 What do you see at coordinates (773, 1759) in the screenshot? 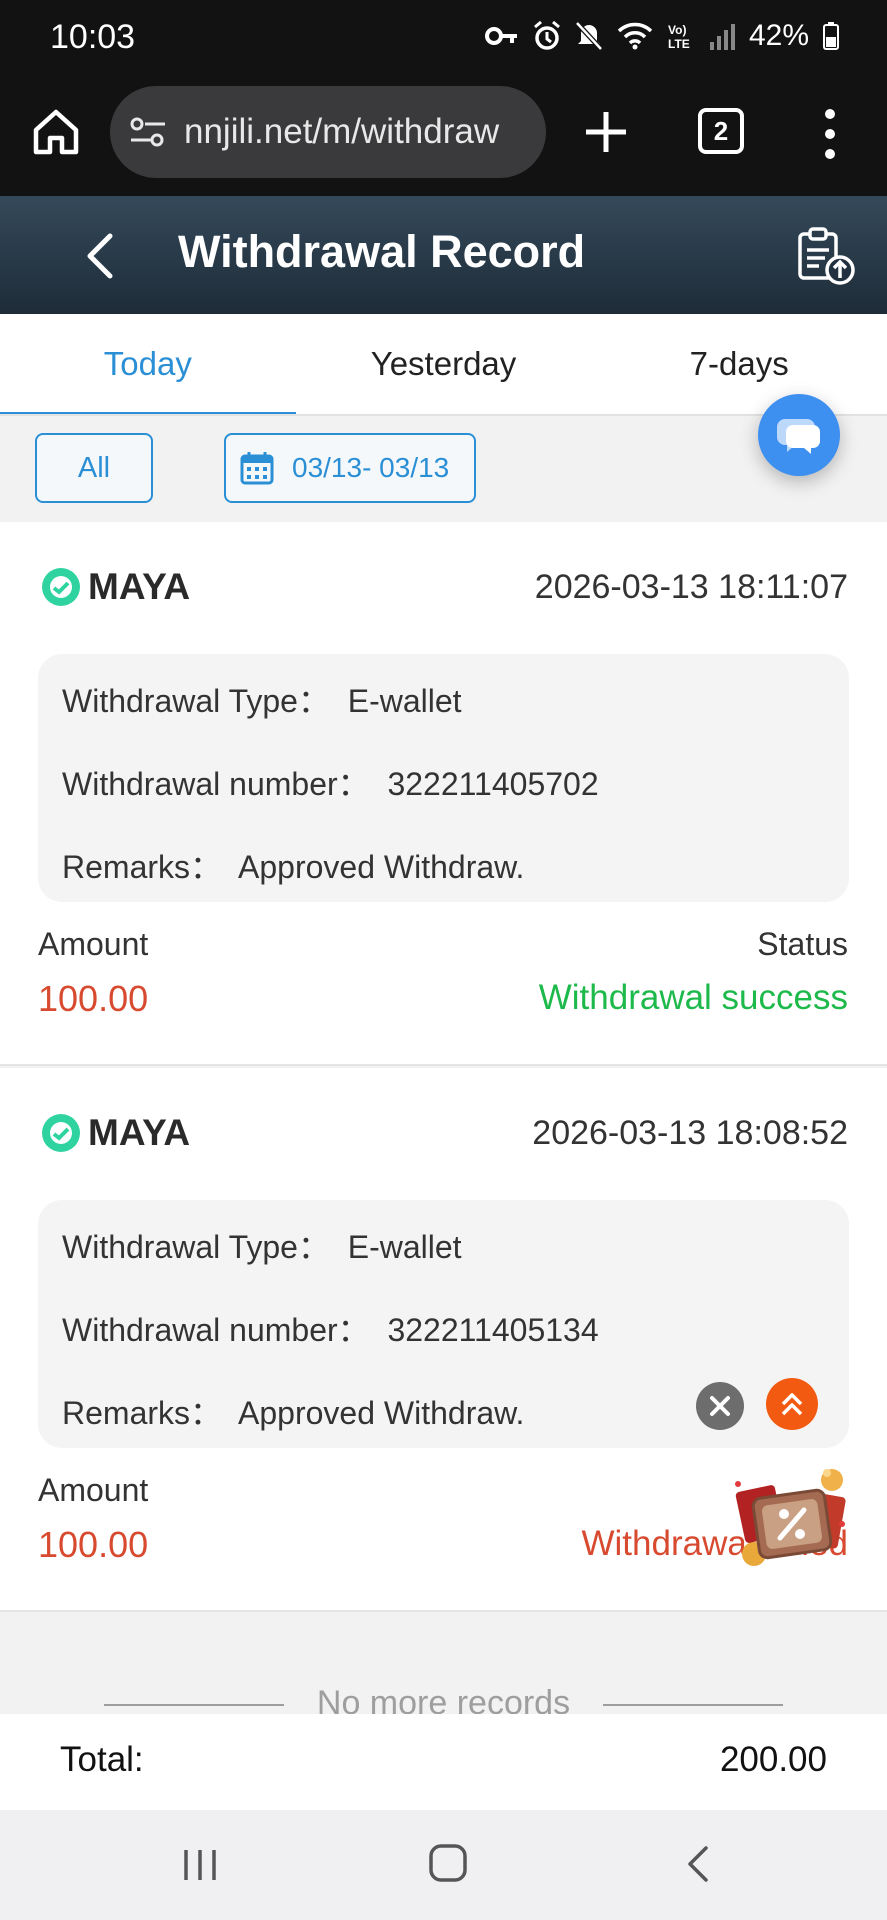
I see `total-value: 200.00` at bounding box center [773, 1759].